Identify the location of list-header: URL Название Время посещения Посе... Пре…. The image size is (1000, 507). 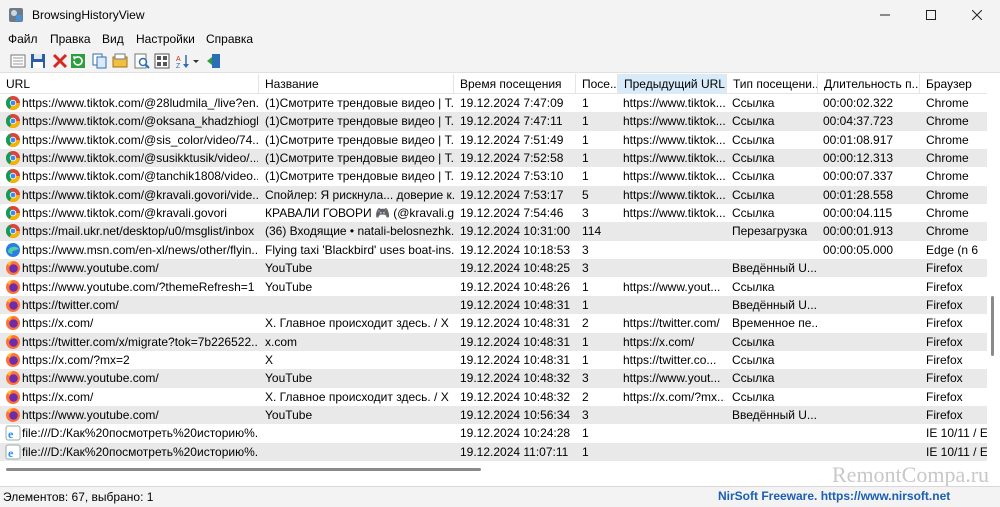
(493, 84).